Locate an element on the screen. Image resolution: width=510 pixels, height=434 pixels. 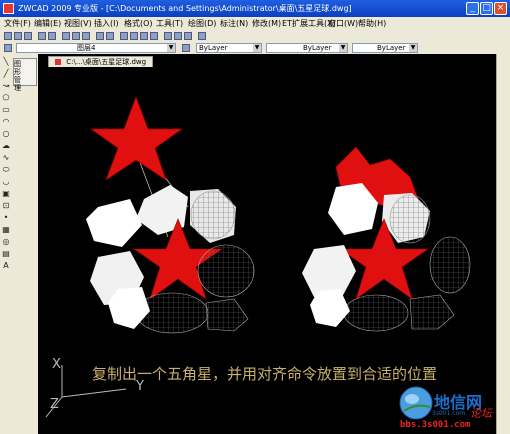
menu-view: 视图(V) is located at coordinates (78, 23).